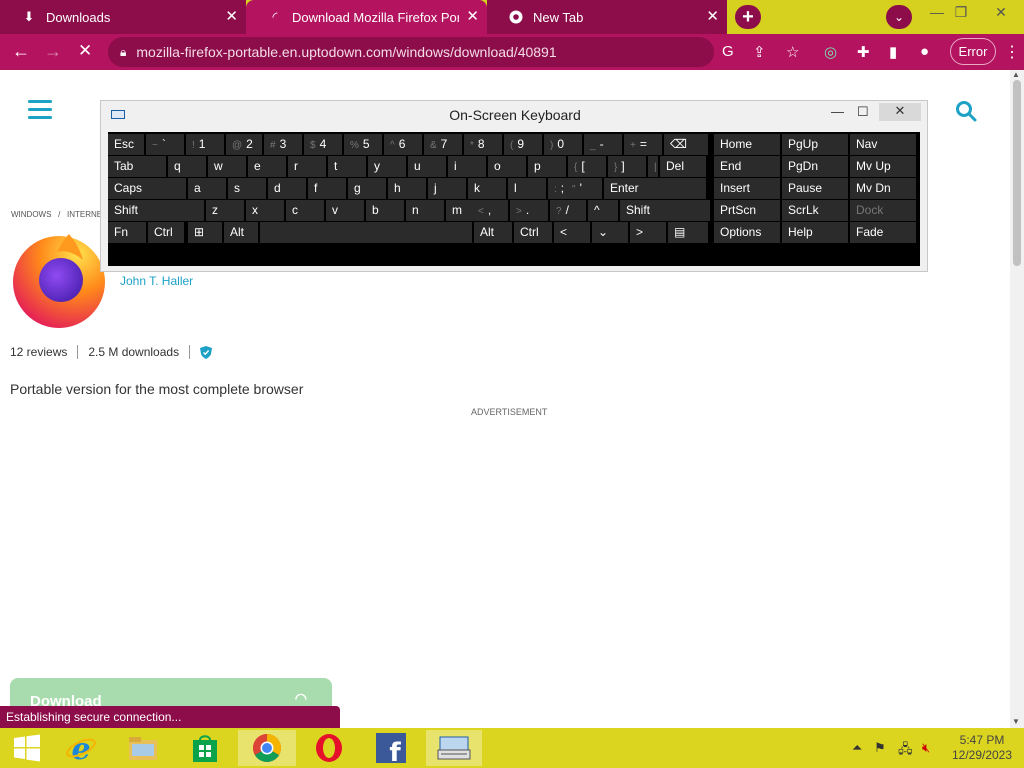  What do you see at coordinates (973, 51) in the screenshot?
I see `error-button: Error` at bounding box center [973, 51].